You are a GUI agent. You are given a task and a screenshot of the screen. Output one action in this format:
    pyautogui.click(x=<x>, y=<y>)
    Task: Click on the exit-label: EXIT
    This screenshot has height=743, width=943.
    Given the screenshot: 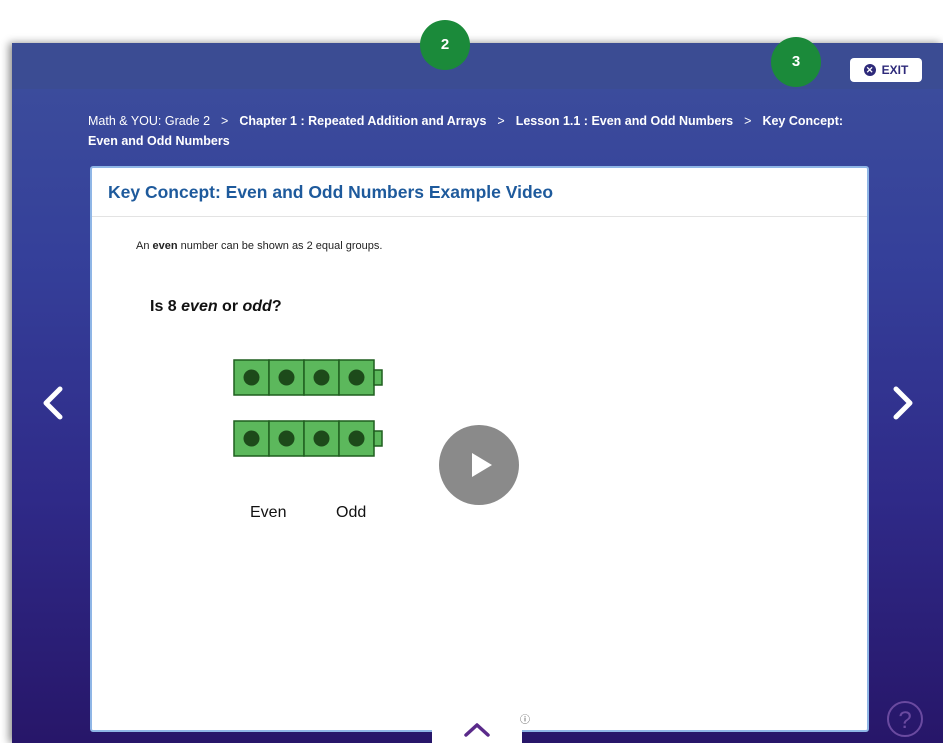 What is the action you would take?
    pyautogui.click(x=895, y=70)
    